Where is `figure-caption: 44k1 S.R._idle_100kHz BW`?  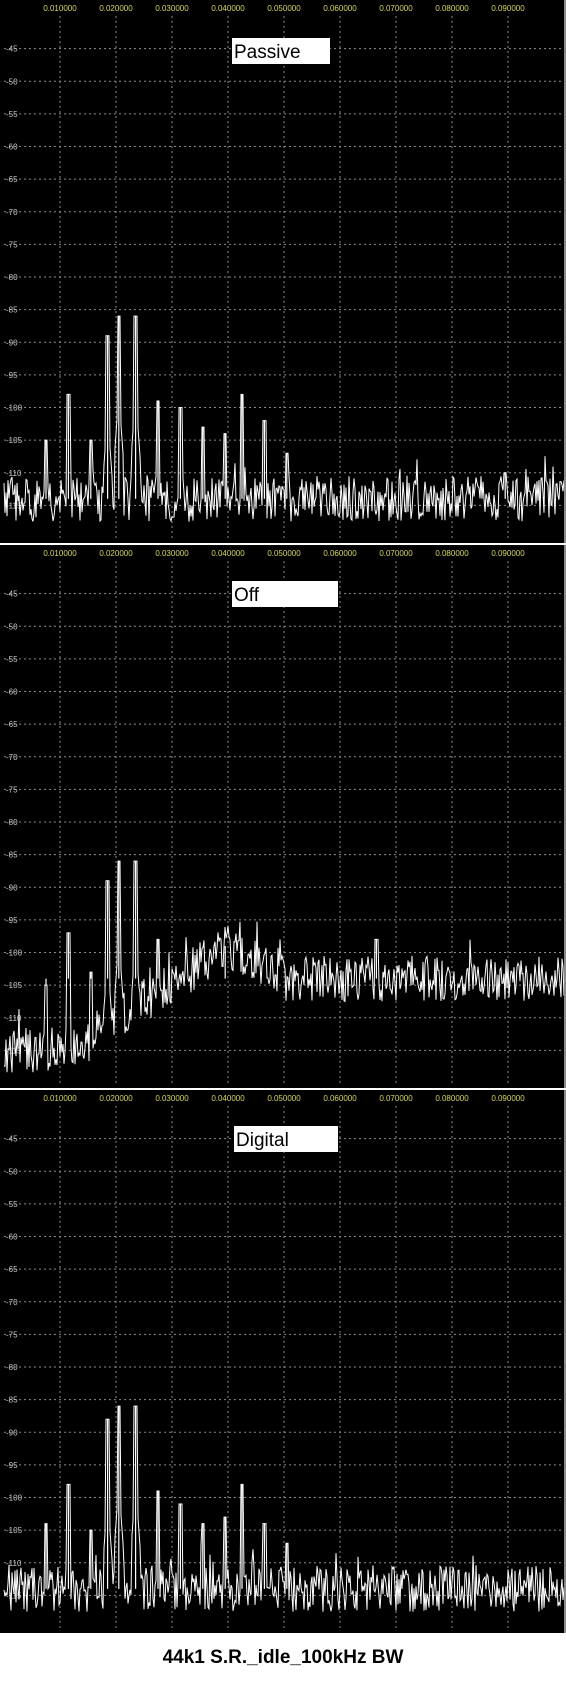
figure-caption: 44k1 S.R._idle_100kHz BW is located at coordinates (283, 1657).